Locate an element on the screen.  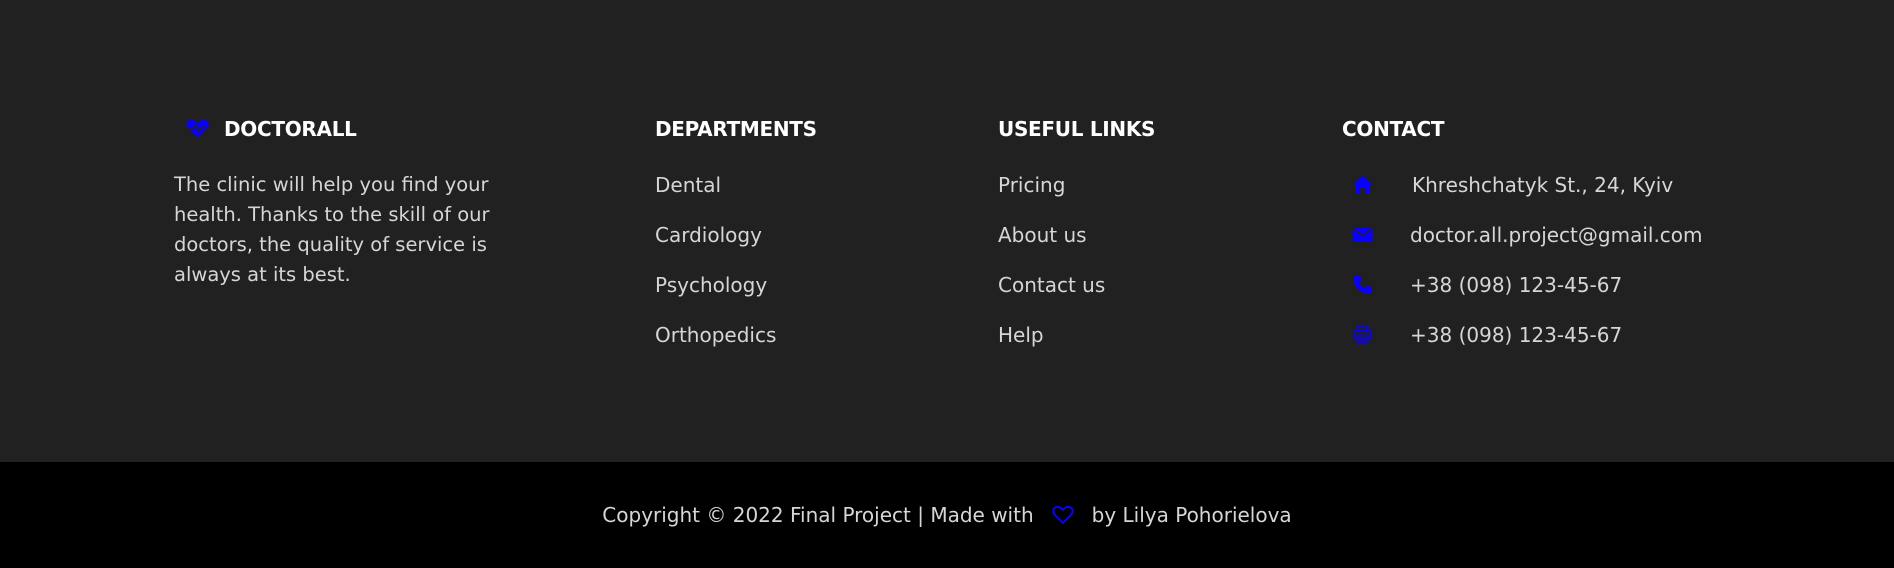
contact-phone: +38 (098) 123-45-67 is located at coordinates (1522, 285).